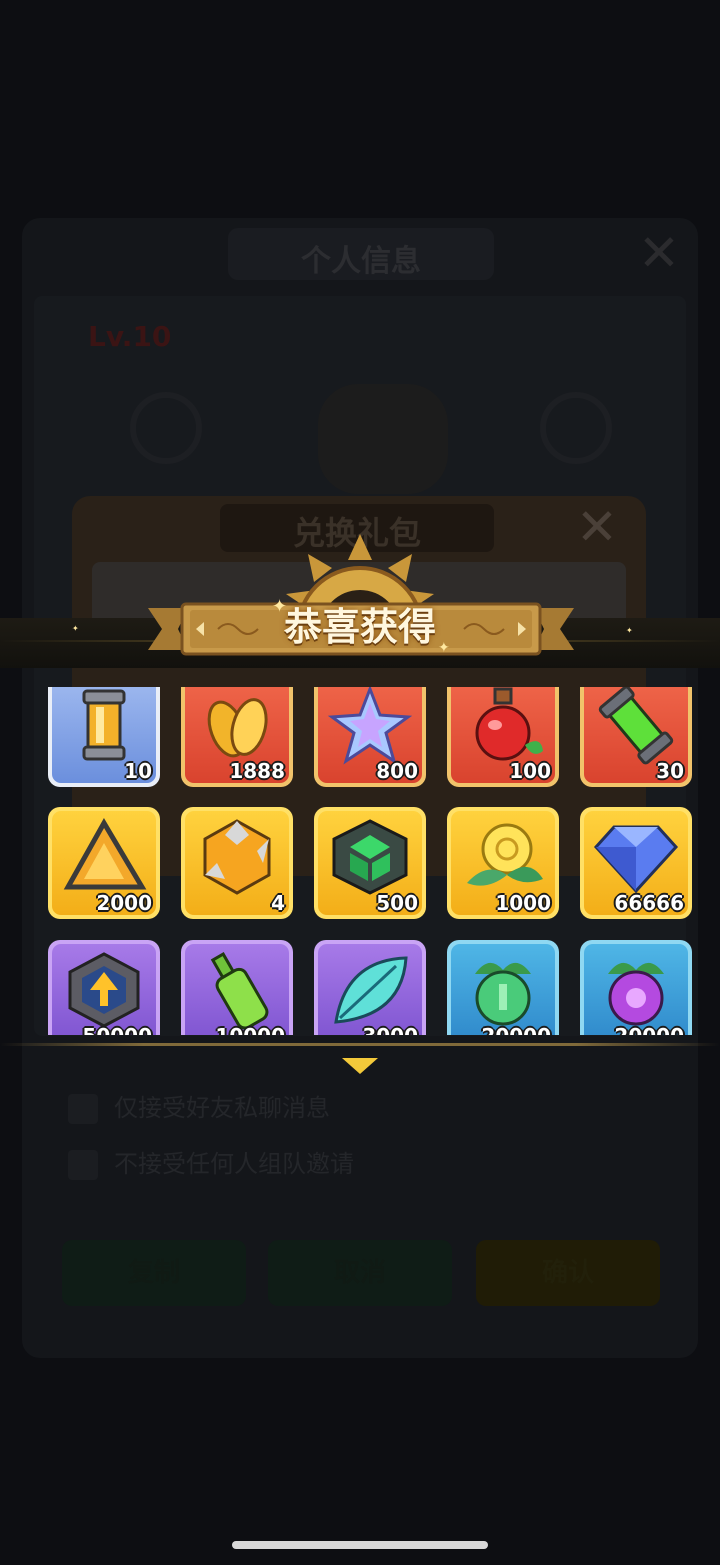 This screenshot has height=1565, width=720. What do you see at coordinates (239, 991) in the screenshot?
I see `green-bottle-icon` at bounding box center [239, 991].